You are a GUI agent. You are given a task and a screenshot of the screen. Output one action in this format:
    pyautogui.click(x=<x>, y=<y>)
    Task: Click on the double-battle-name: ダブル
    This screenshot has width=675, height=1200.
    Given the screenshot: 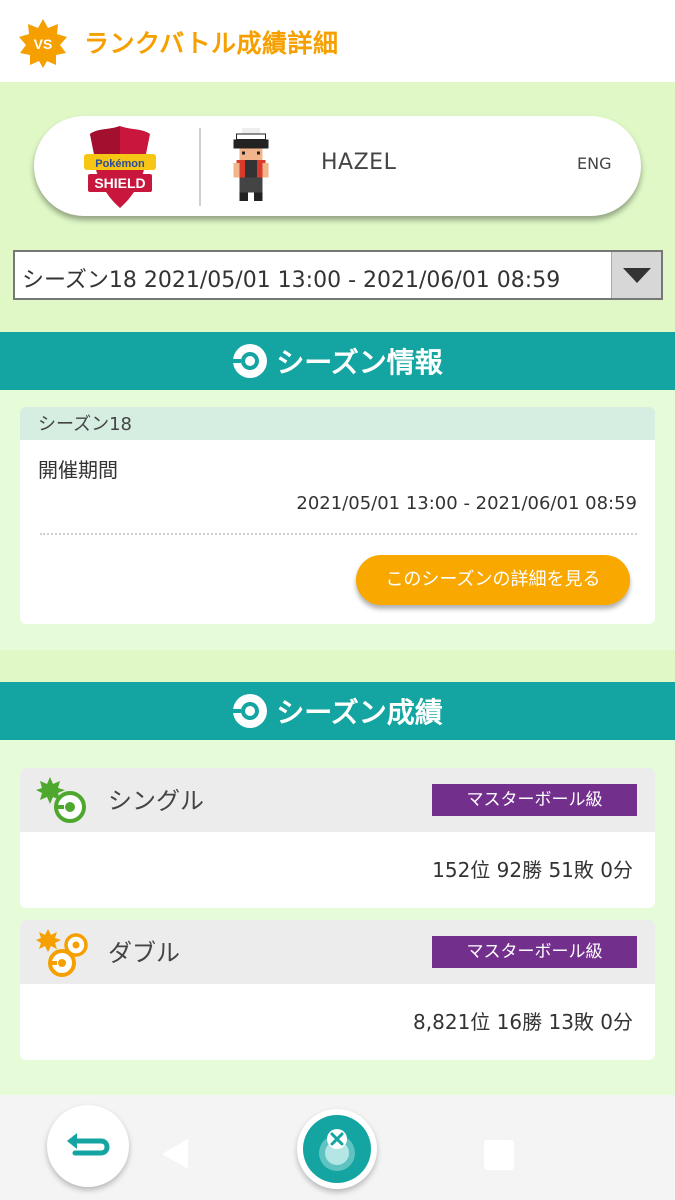 What is the action you would take?
    pyautogui.click(x=144, y=953)
    